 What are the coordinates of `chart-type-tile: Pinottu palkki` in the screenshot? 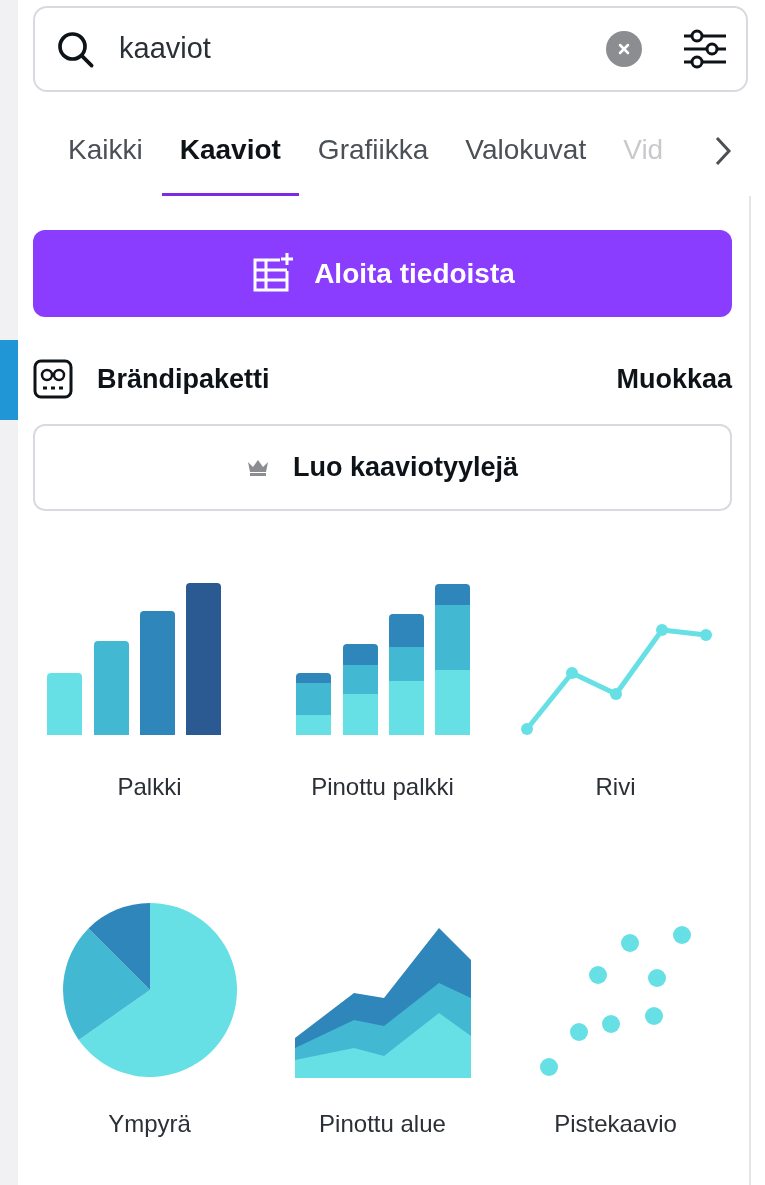 It's located at (382, 690).